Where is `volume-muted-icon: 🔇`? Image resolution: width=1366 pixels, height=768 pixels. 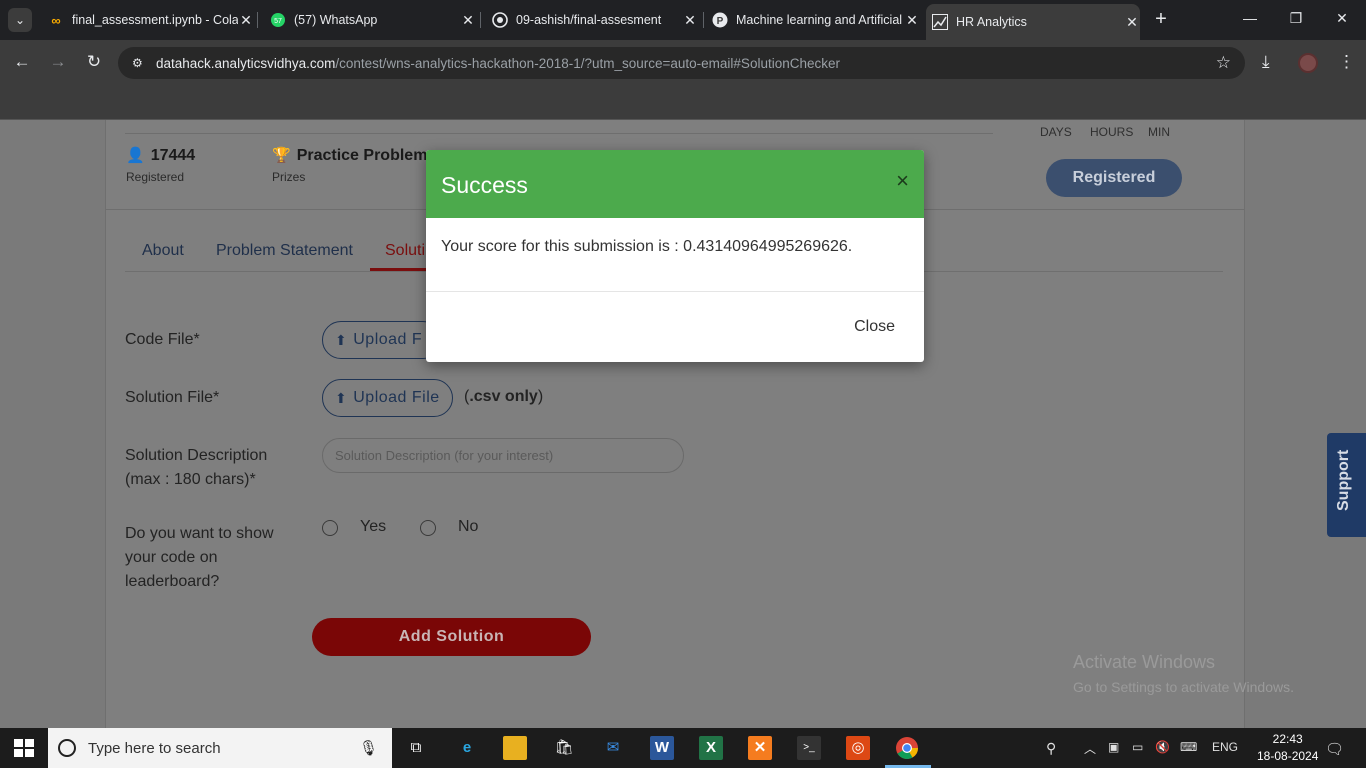
volume-muted-icon: 🔇 is located at coordinates (1162, 747).